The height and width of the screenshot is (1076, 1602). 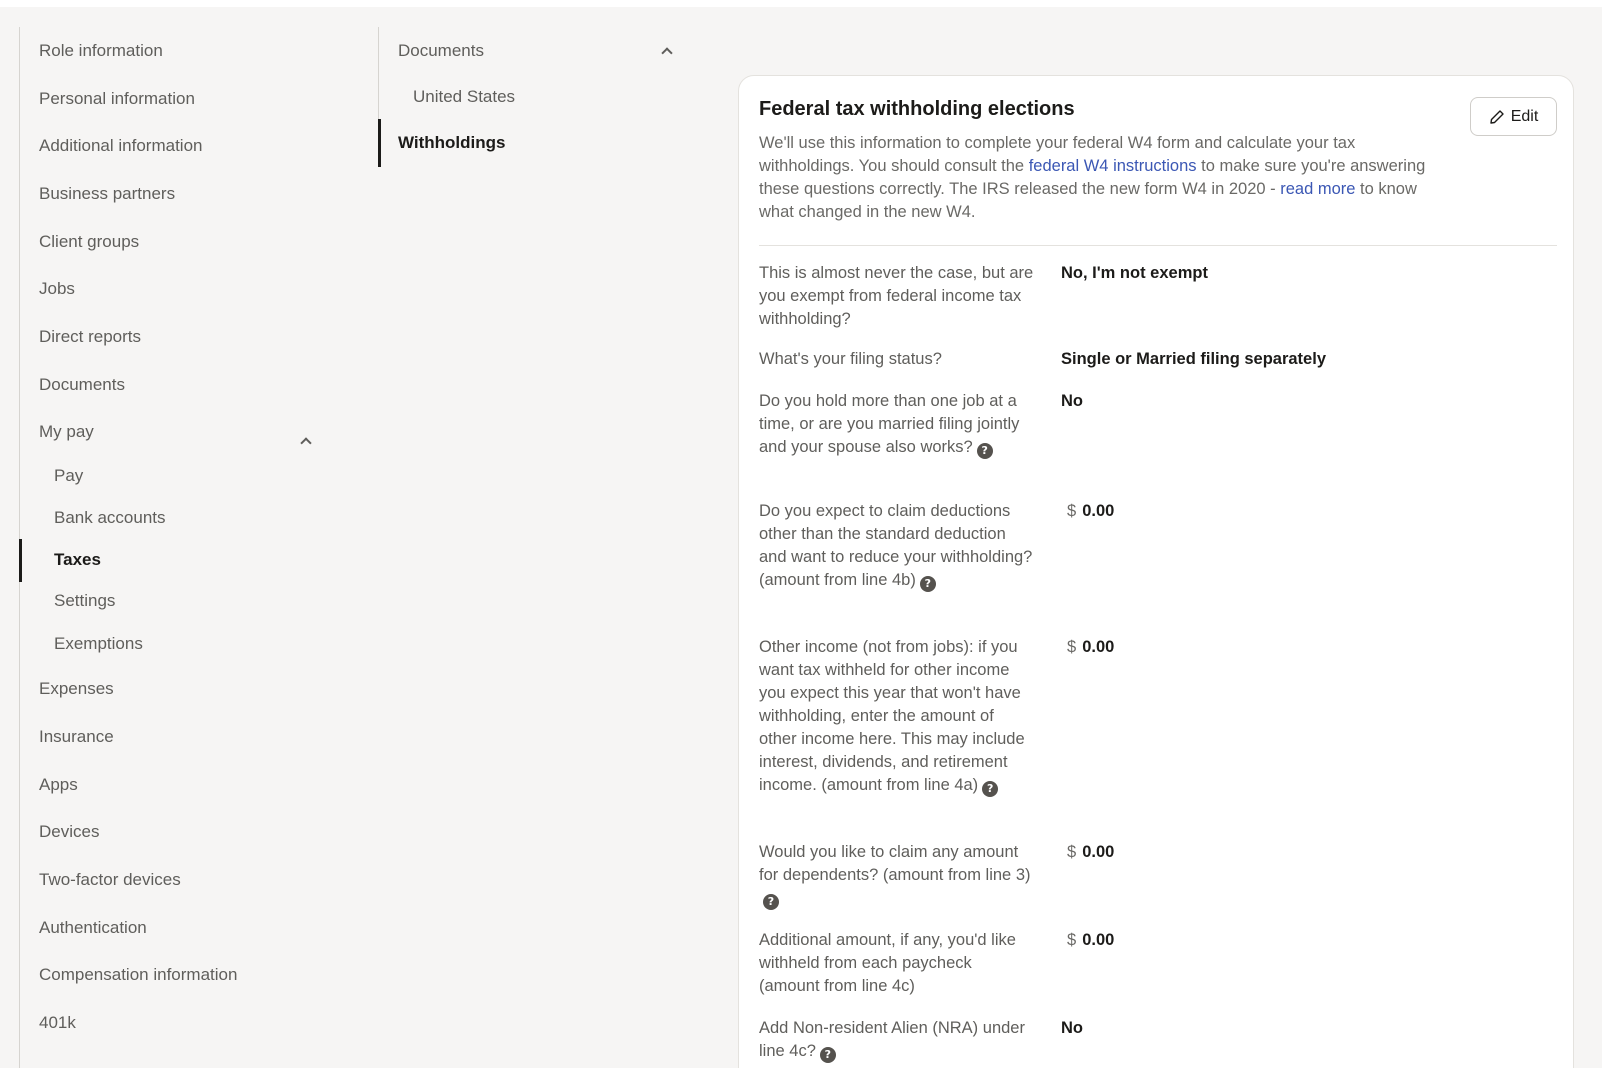 What do you see at coordinates (1113, 166) in the screenshot?
I see `federal-w4-instructions-link: federal W4 instructions` at bounding box center [1113, 166].